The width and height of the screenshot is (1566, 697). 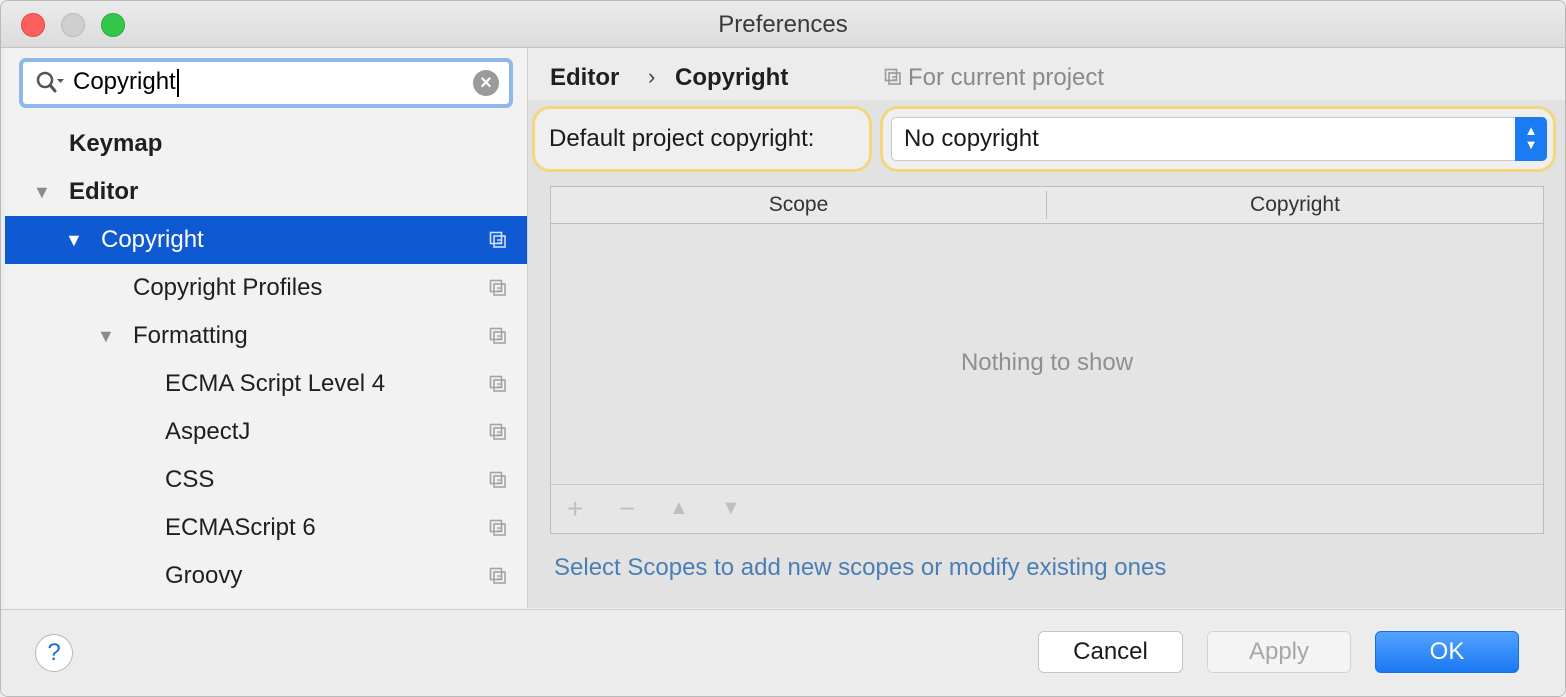 What do you see at coordinates (204, 575) in the screenshot?
I see `tree-item-label: Groovy` at bounding box center [204, 575].